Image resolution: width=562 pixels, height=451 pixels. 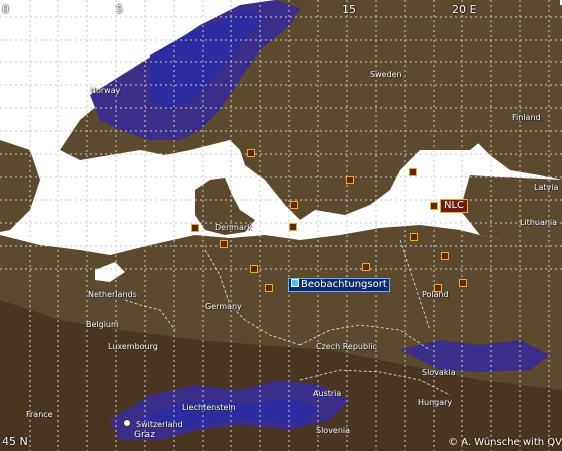 I want to click on country-label-sweden: Sweden, so click(x=386, y=74).